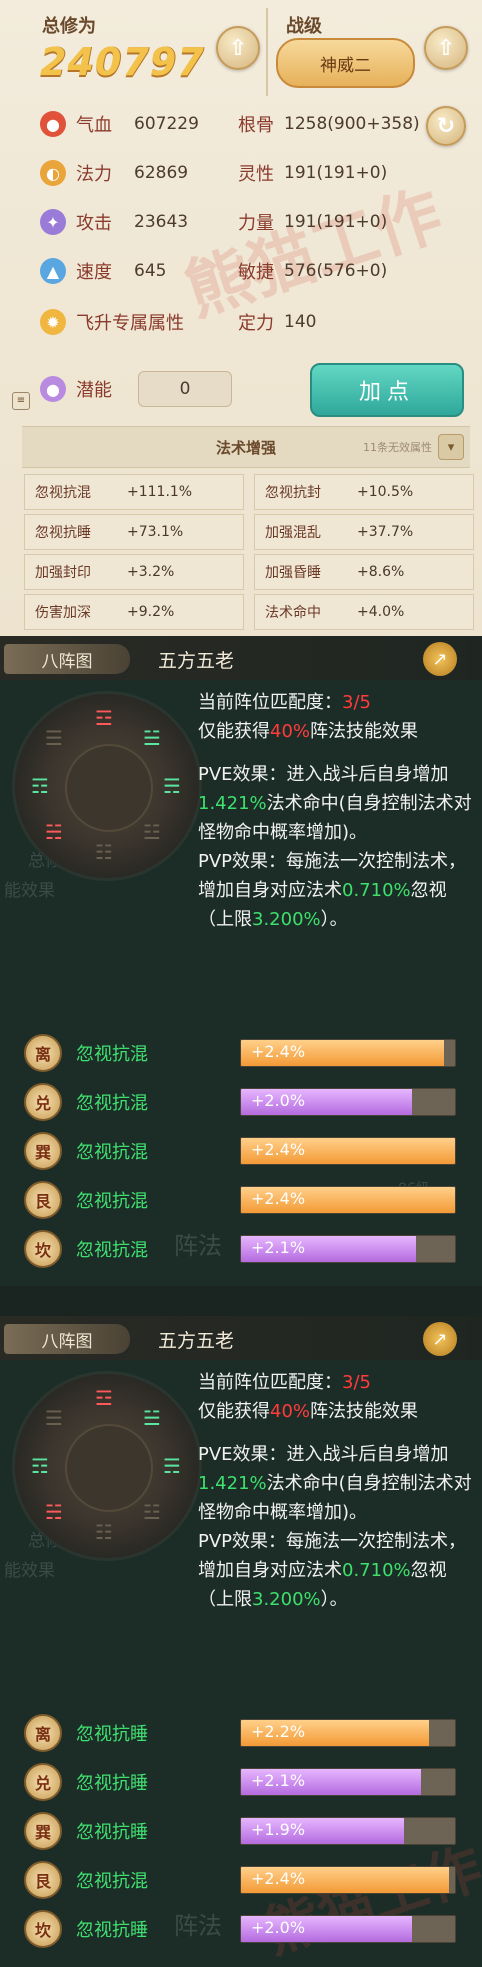 The width and height of the screenshot is (482, 1967). Describe the element at coordinates (63, 573) in the screenshot. I see `enhancement-name: 加强封印` at that location.